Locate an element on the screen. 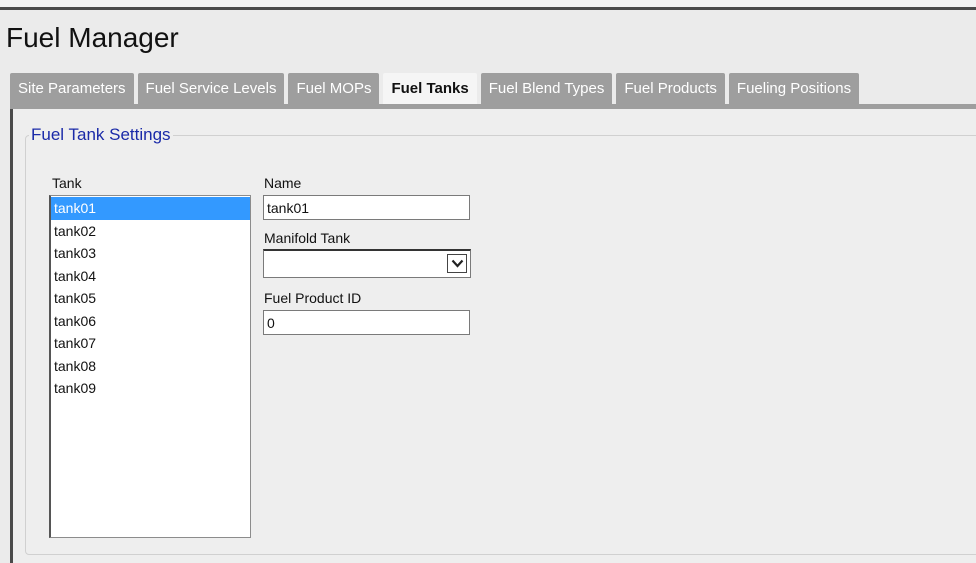 The height and width of the screenshot is (563, 976). group-legend: Fuel Tank Settings is located at coordinates (101, 134).